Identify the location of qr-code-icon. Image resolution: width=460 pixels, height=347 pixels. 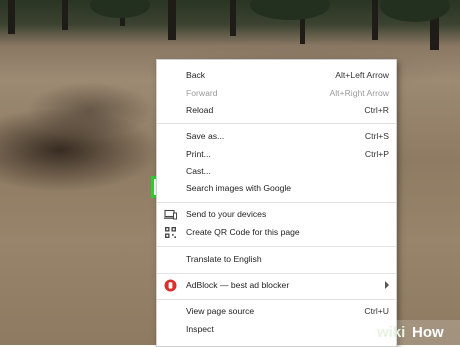
(170, 232).